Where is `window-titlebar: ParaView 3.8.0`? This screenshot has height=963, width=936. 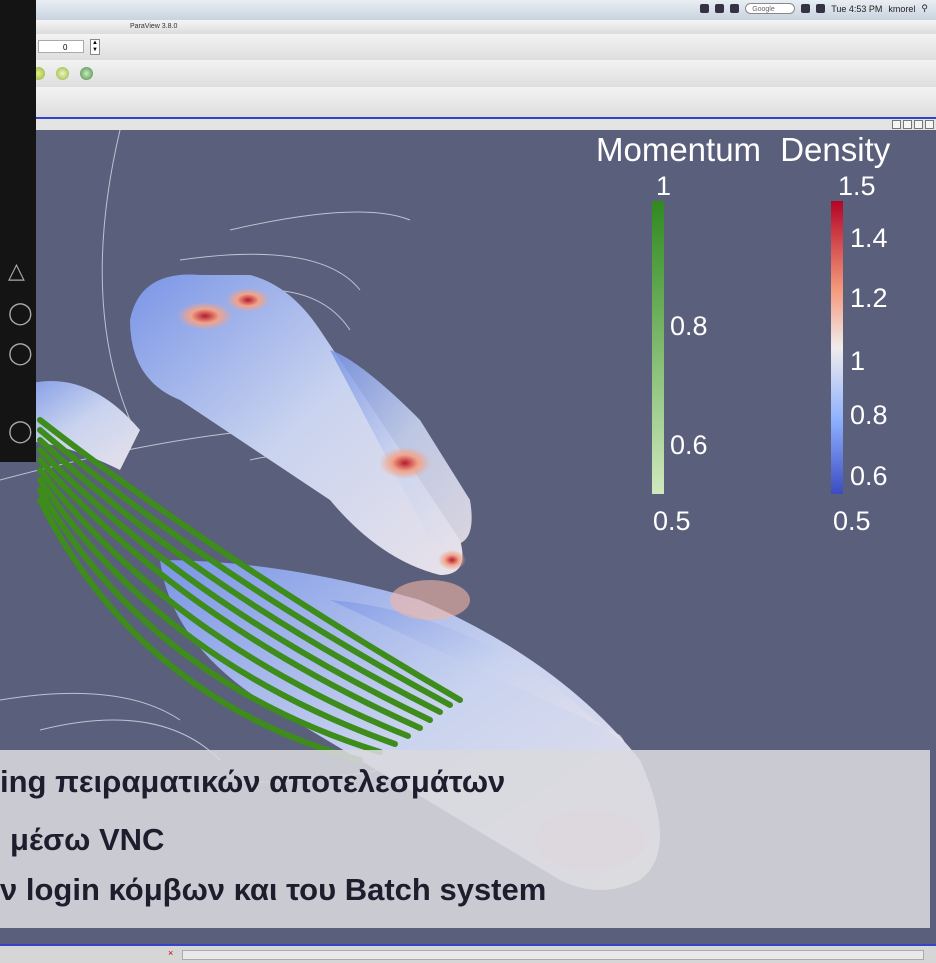 window-titlebar: ParaView 3.8.0 is located at coordinates (468, 27).